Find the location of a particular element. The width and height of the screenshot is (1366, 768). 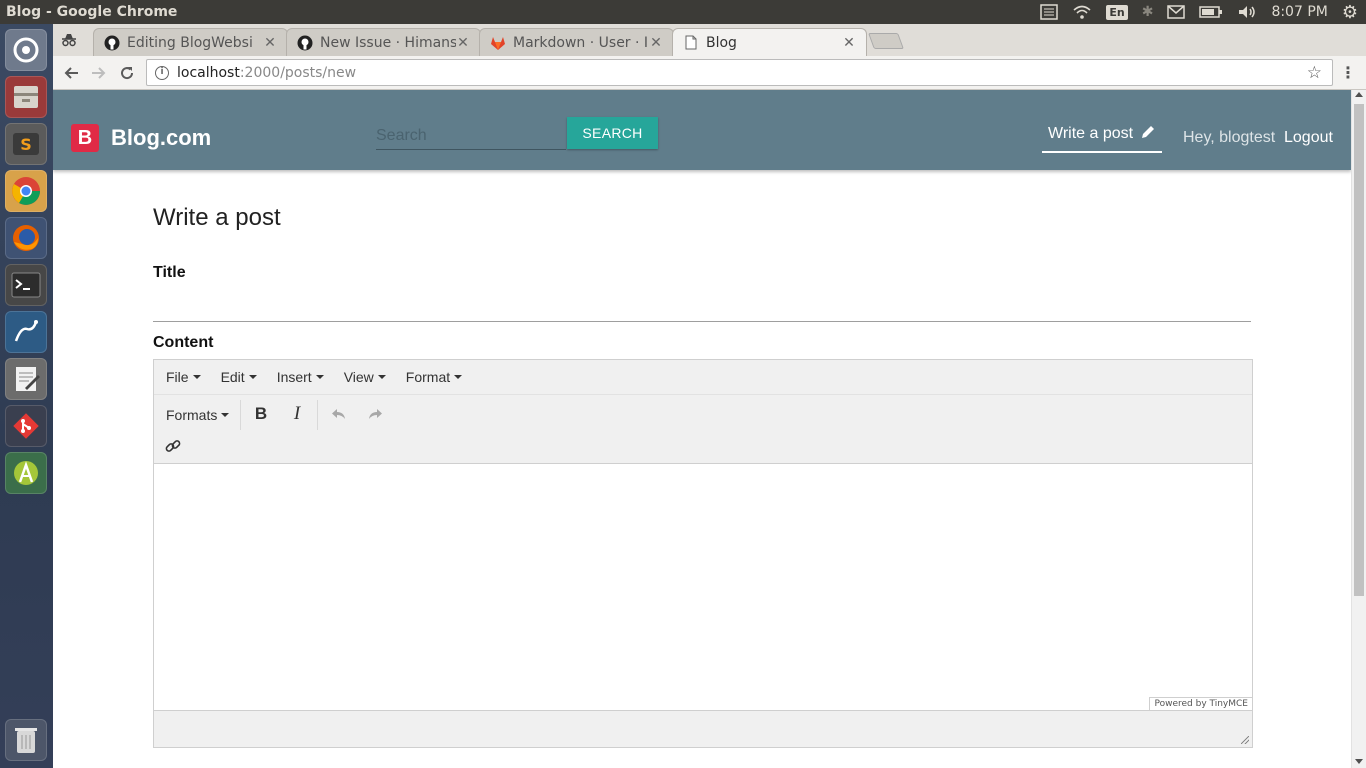

git-icon is located at coordinates (26, 426).